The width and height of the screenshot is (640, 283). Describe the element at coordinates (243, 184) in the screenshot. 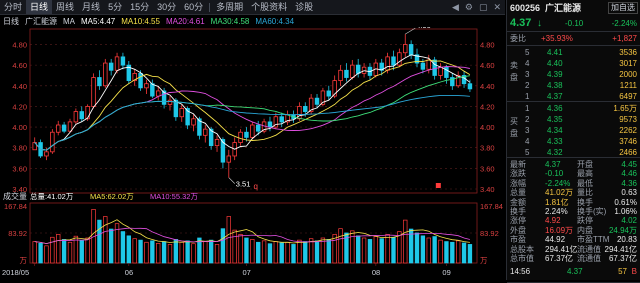

I see `low-label: 3.51` at that location.